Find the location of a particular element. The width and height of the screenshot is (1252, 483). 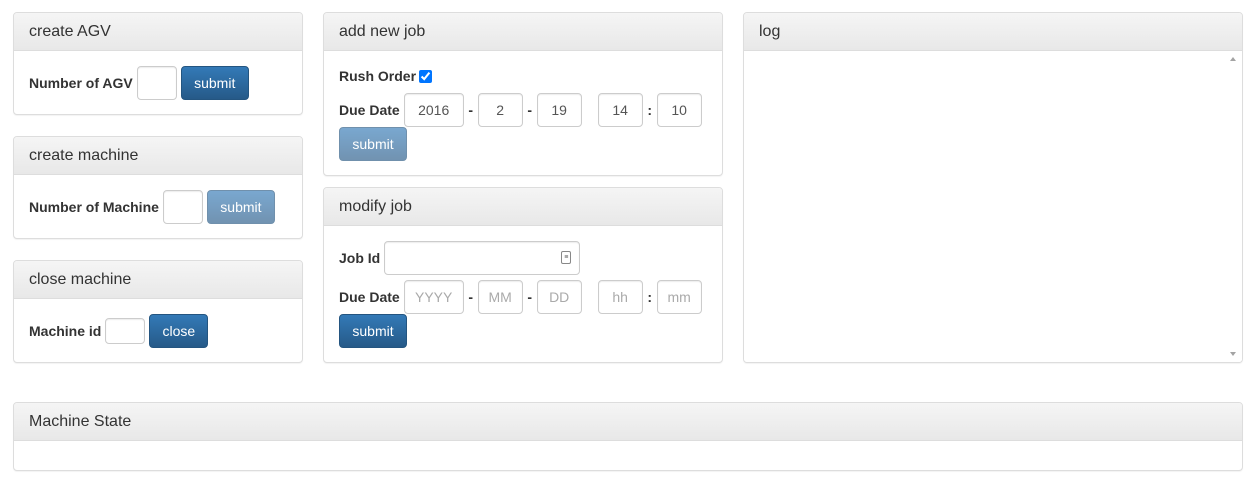

rush-order-label: Rush Order is located at coordinates (378, 76).